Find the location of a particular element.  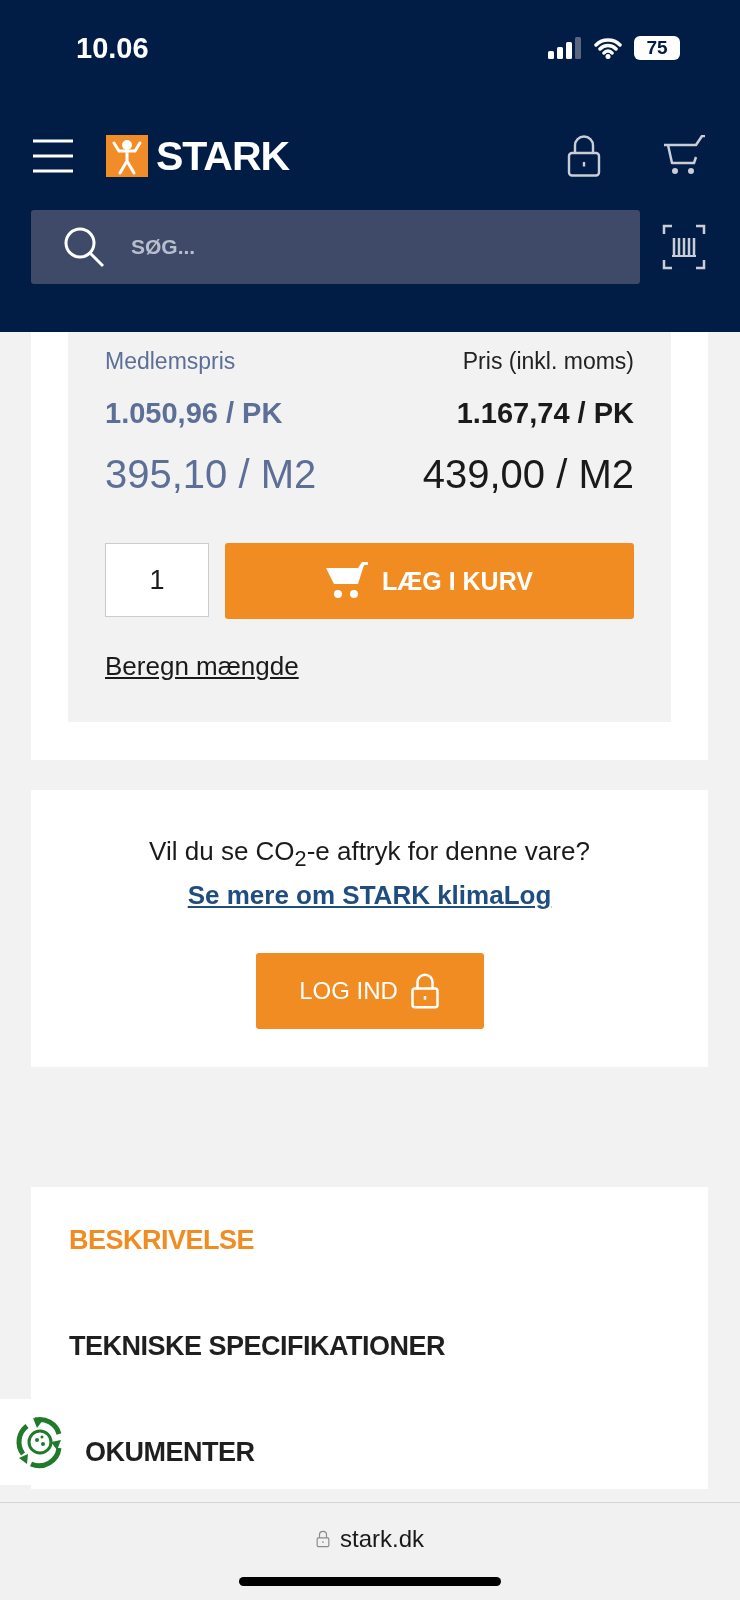

quantity-field: 1 is located at coordinates (157, 580).